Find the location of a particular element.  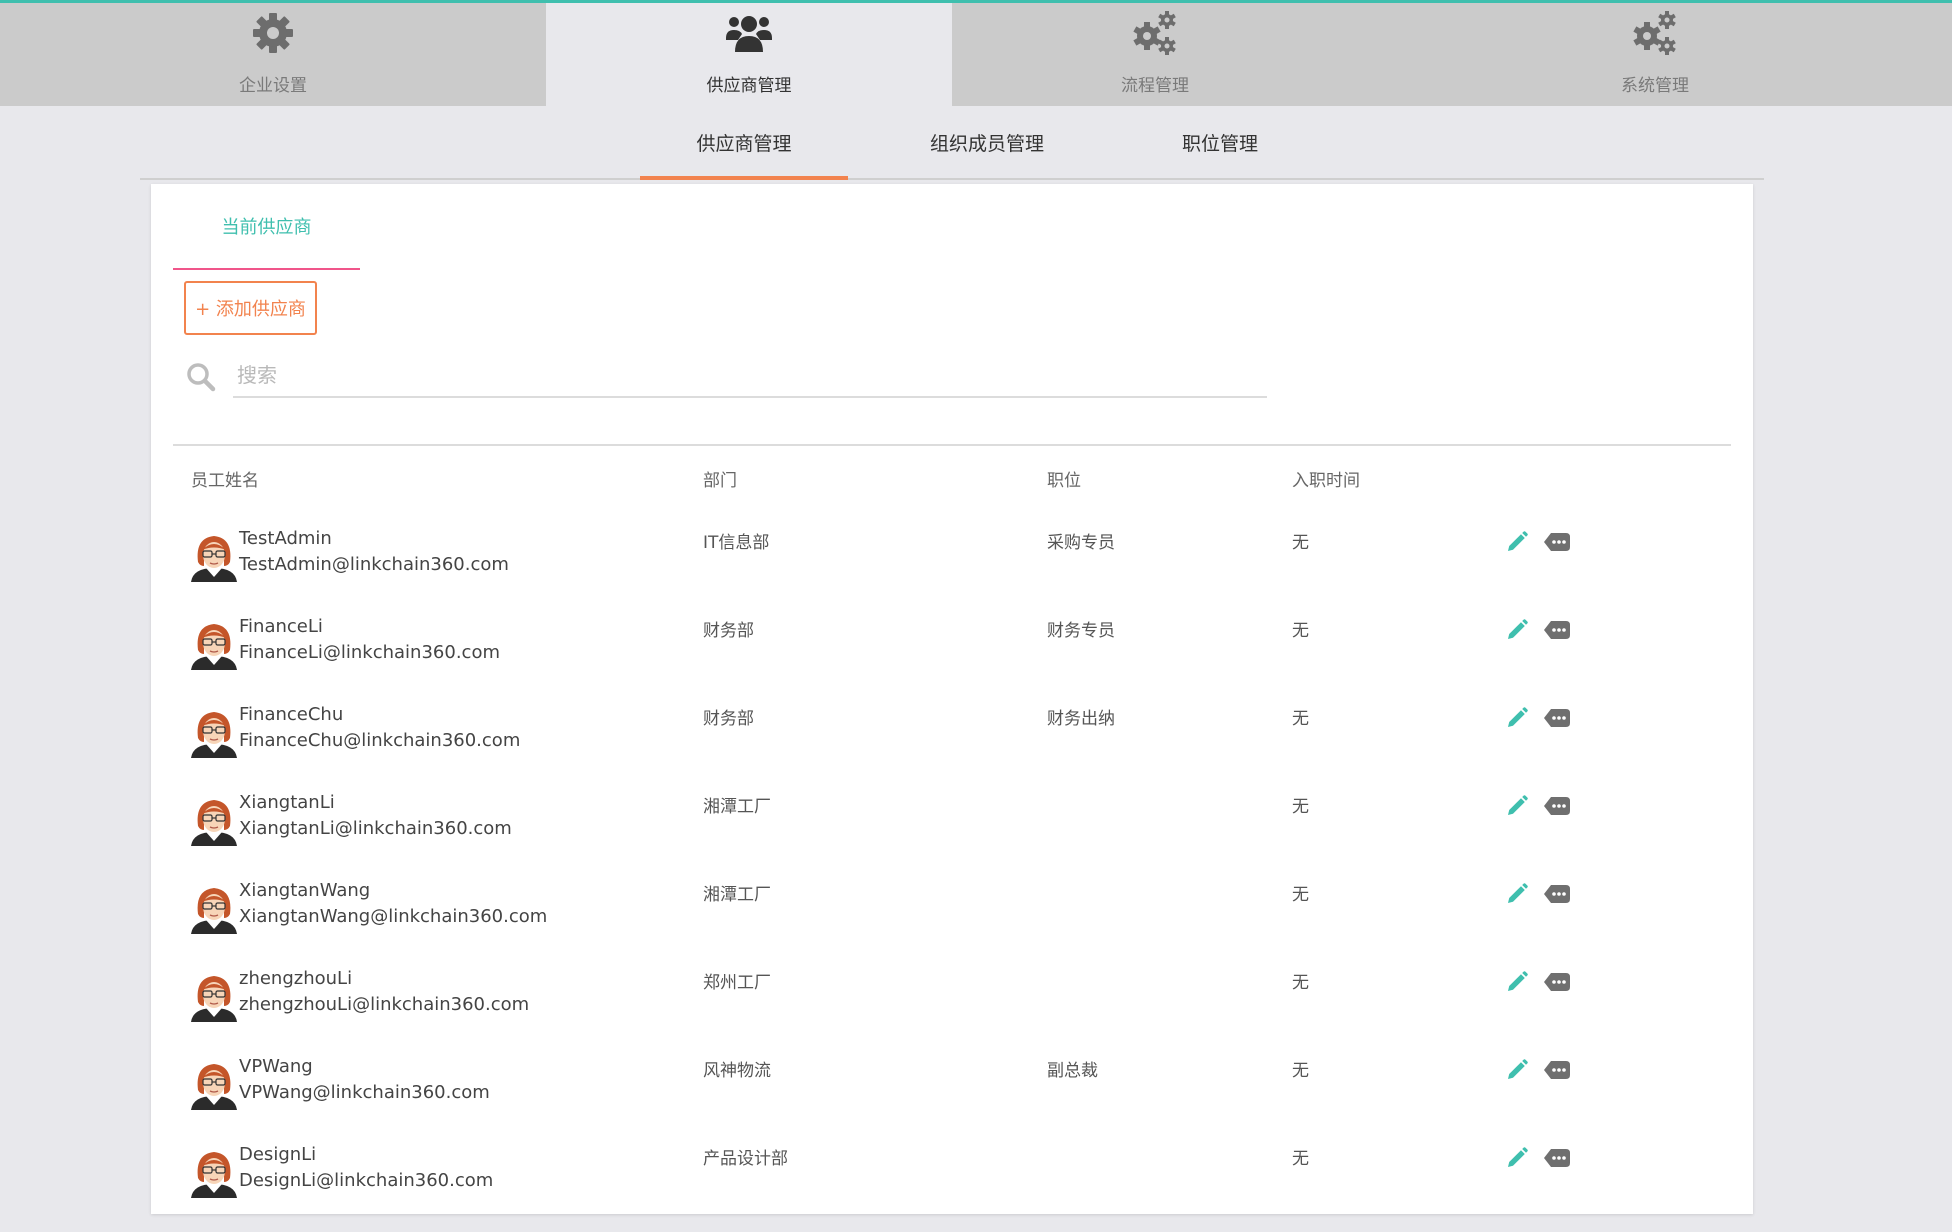

top-tab-label: 企业设置 is located at coordinates (273, 86).